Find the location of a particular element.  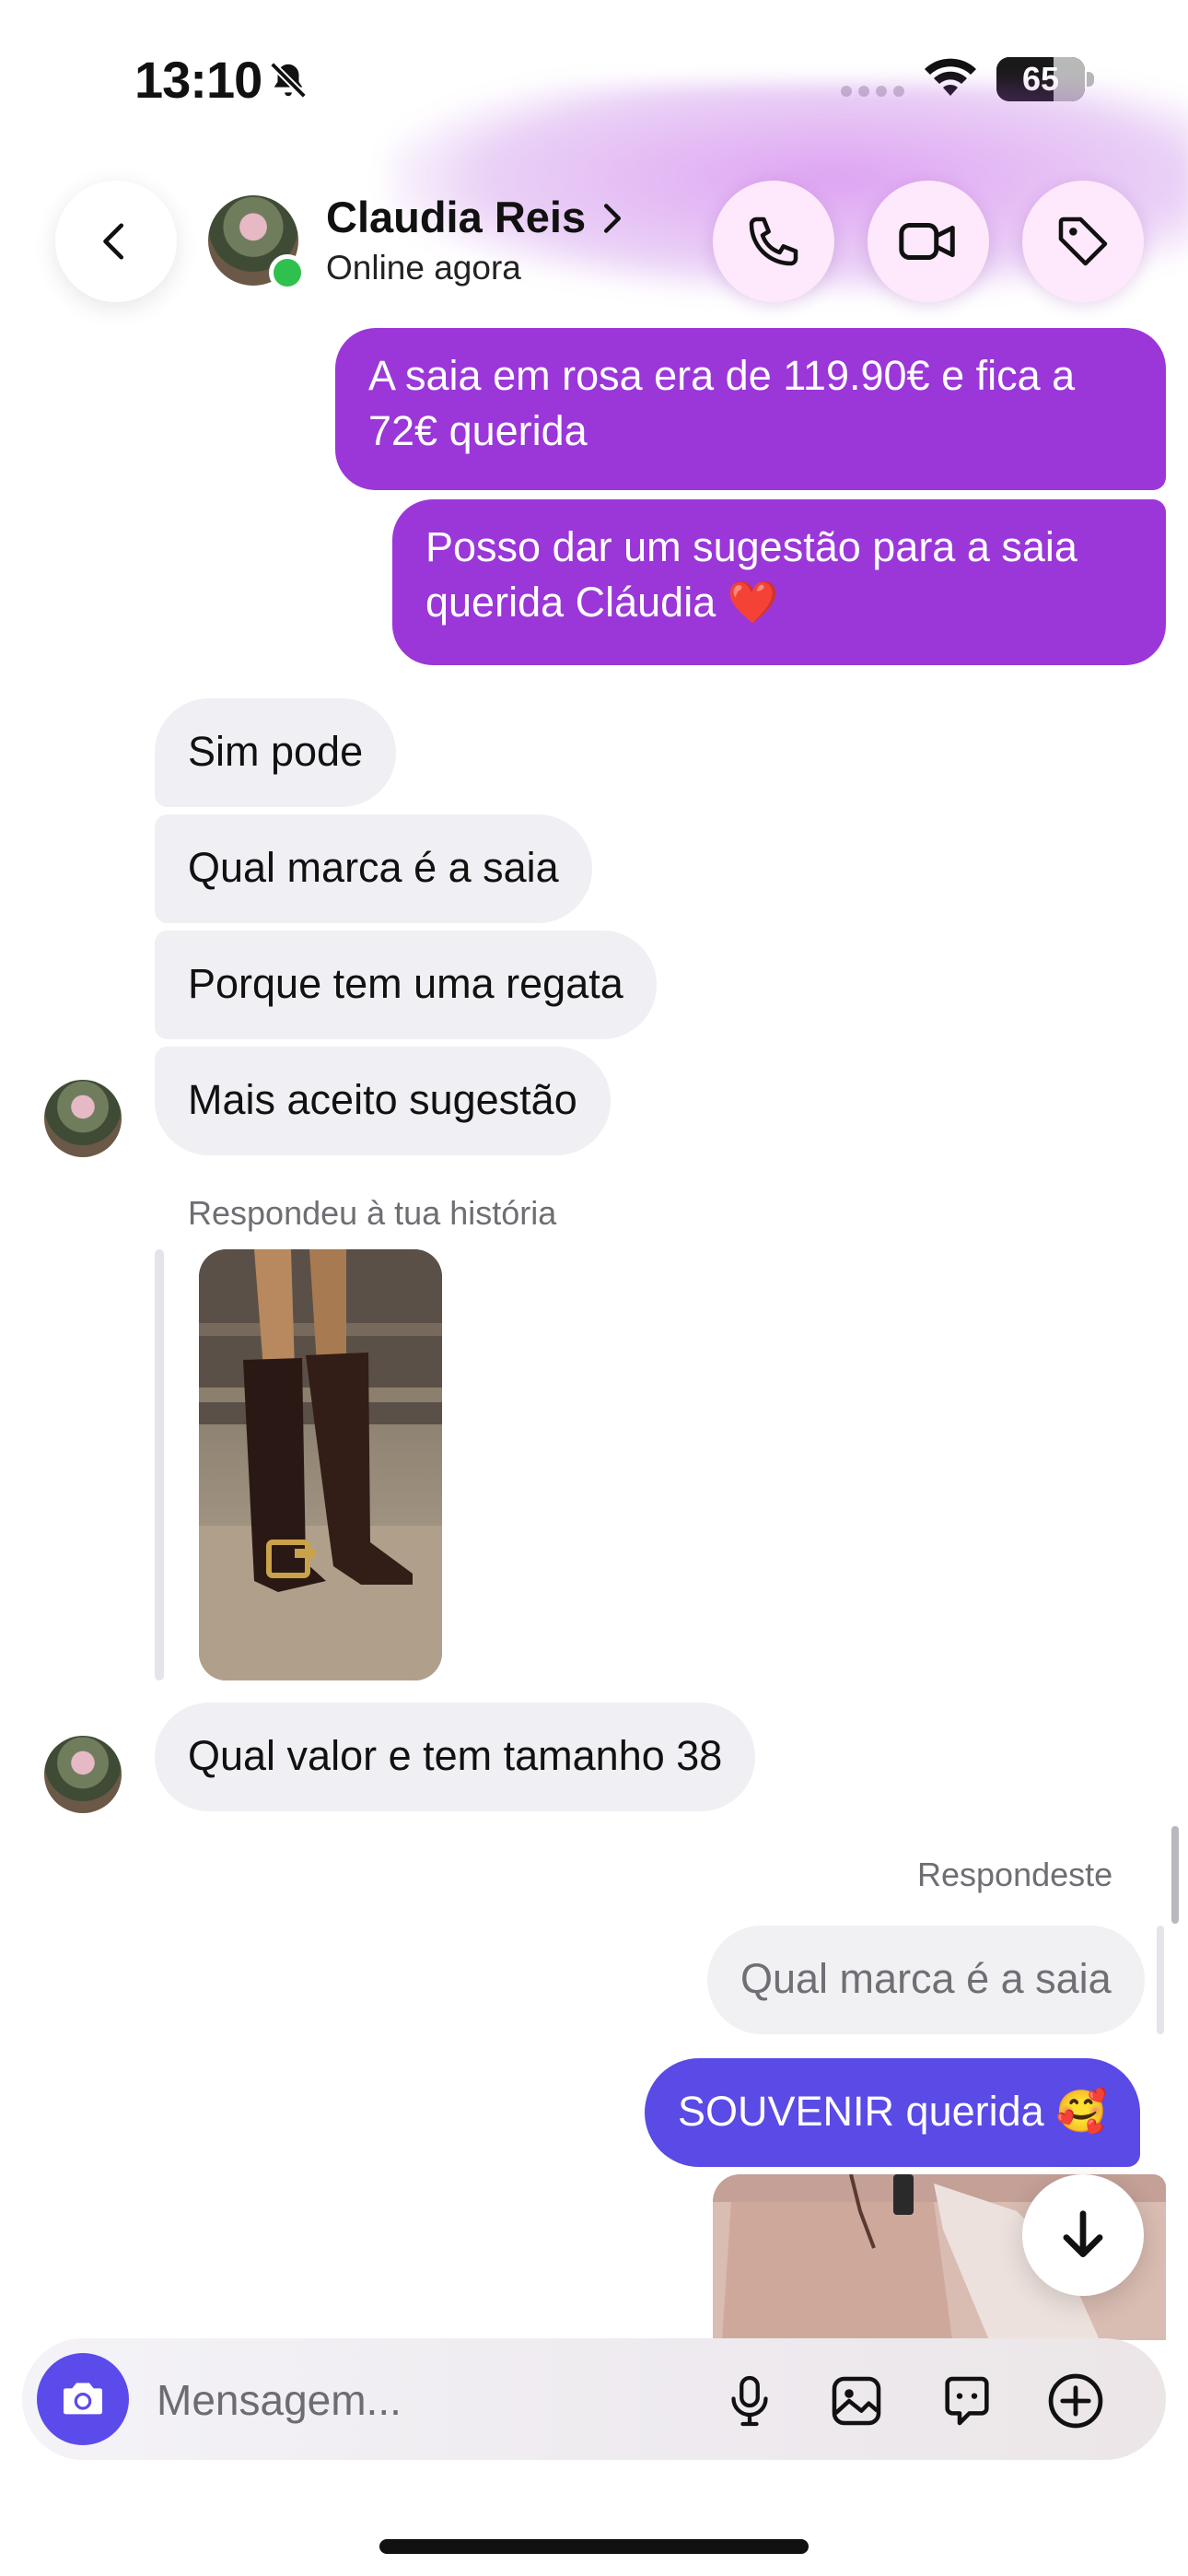

message-outgoing: SOUVENIR querida 🥰 is located at coordinates (893, 2112).